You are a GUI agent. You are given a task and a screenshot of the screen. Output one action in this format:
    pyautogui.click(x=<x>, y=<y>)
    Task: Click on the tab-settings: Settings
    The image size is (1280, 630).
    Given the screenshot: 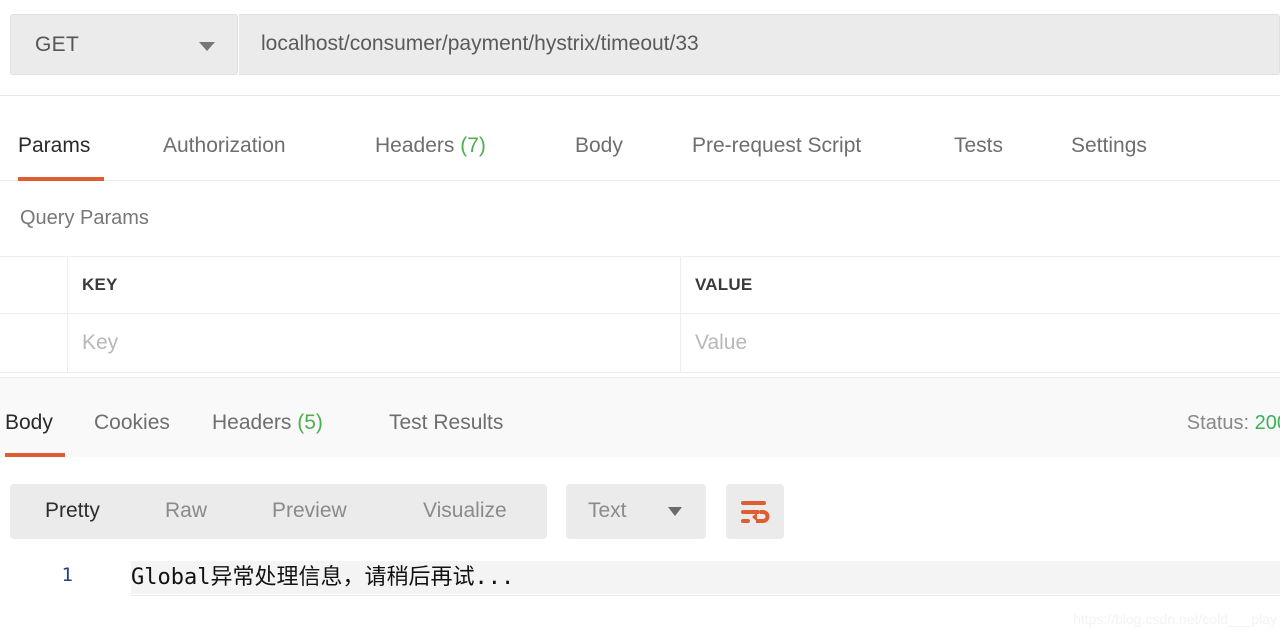 What is the action you would take?
    pyautogui.click(x=1109, y=146)
    